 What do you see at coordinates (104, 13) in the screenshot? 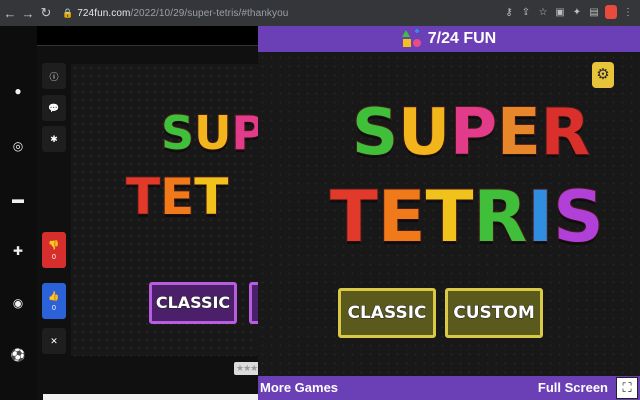
I see `url-domain: 724fun.com` at bounding box center [104, 13].